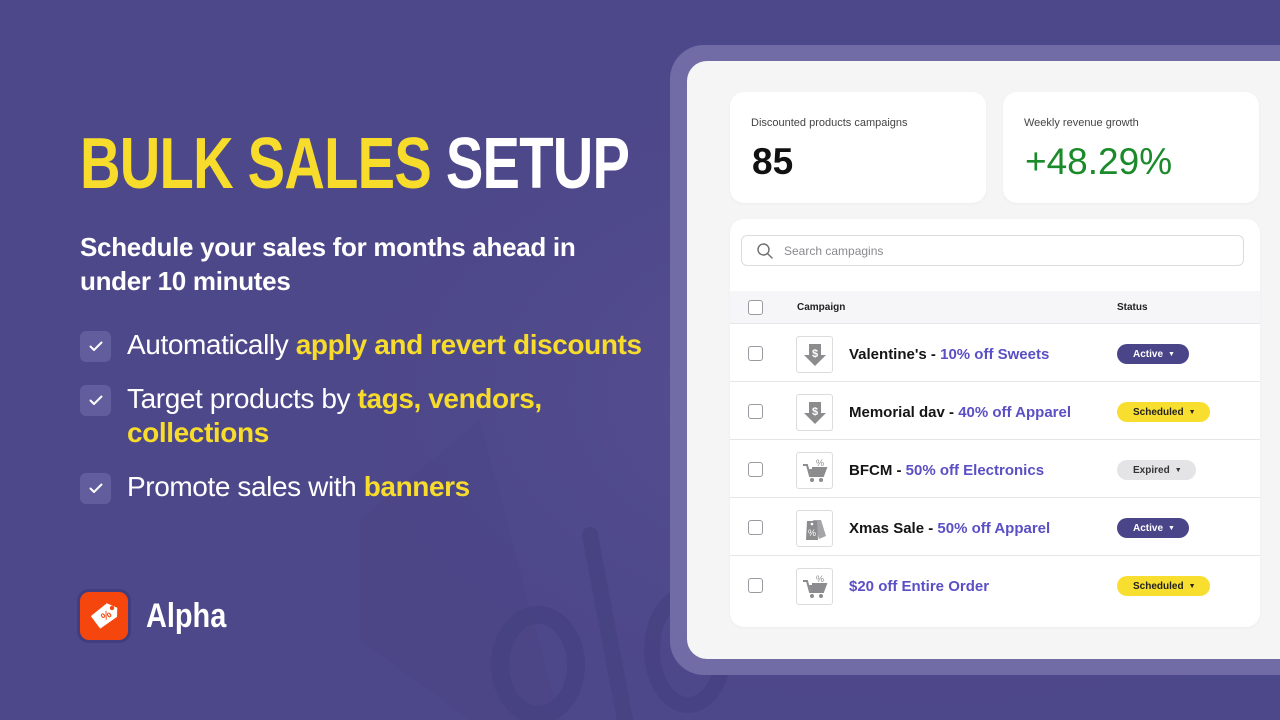 This screenshot has height=720, width=1280. I want to click on campaign-offer: 50% off Apparel, so click(993, 528).